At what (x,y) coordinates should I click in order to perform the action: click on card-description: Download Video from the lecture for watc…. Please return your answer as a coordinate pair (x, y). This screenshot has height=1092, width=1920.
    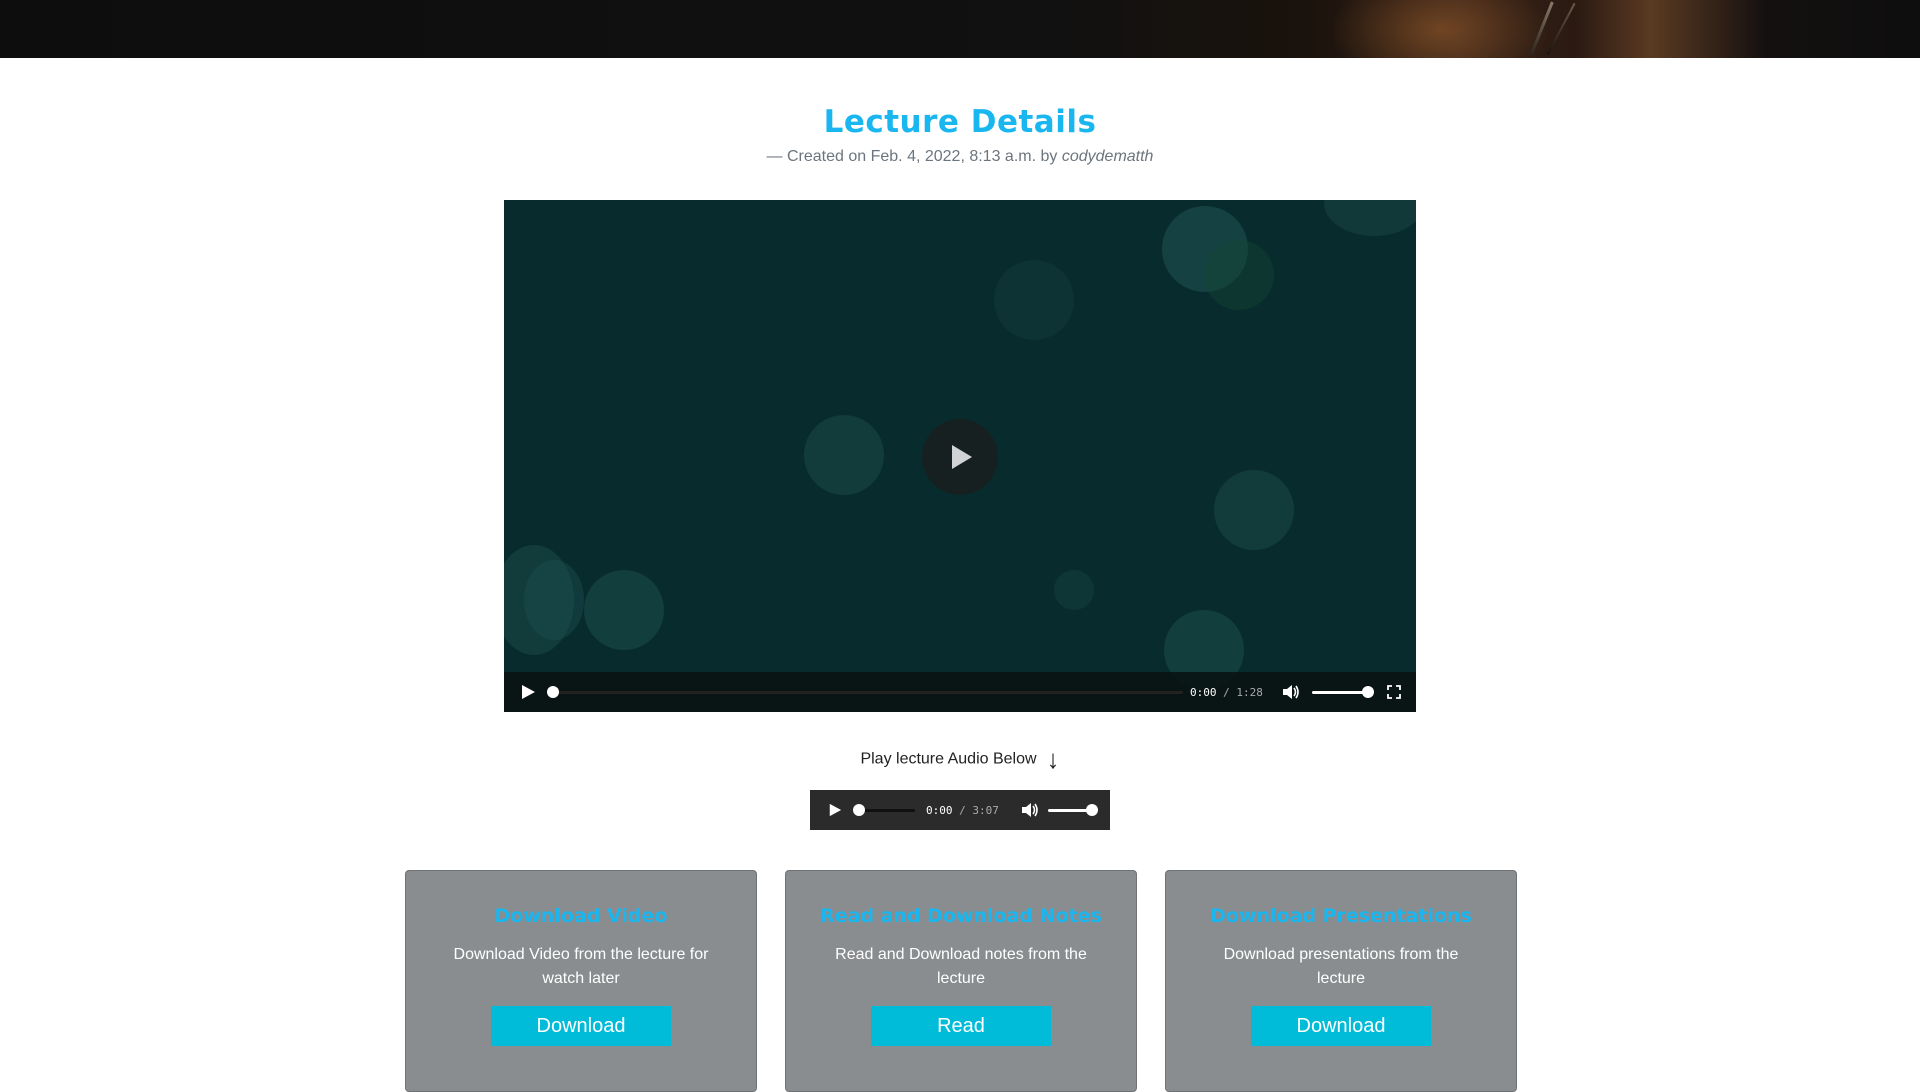
    Looking at the image, I should click on (581, 966).